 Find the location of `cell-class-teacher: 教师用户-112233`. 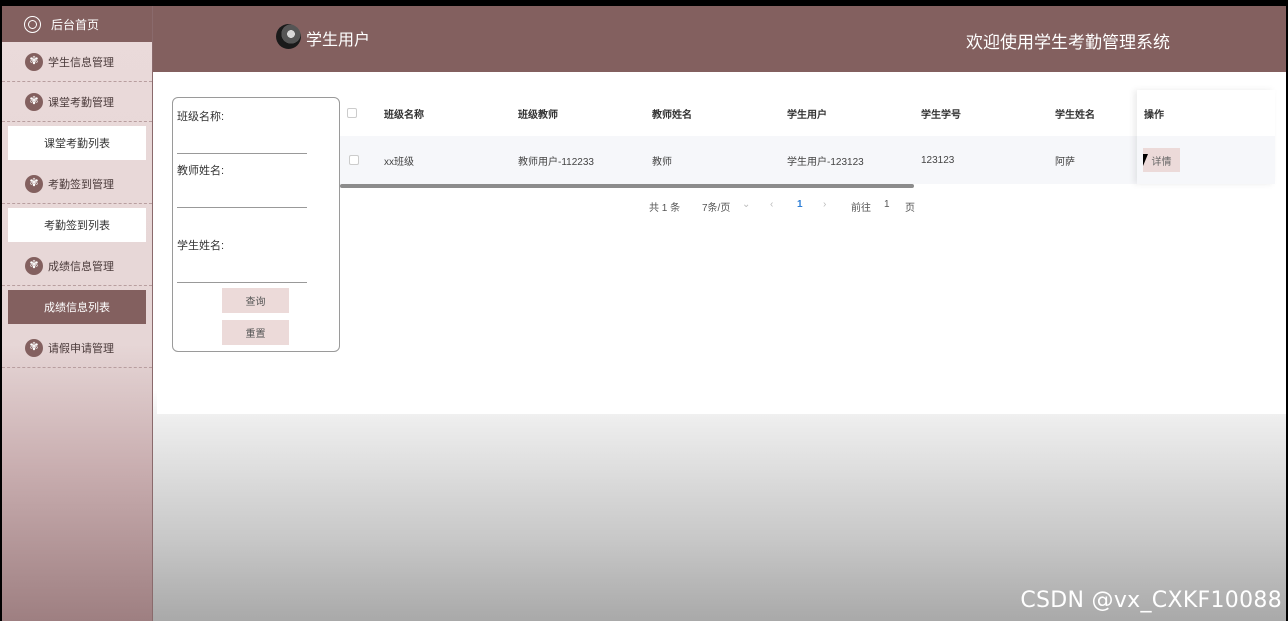

cell-class-teacher: 教师用户-112233 is located at coordinates (556, 162).